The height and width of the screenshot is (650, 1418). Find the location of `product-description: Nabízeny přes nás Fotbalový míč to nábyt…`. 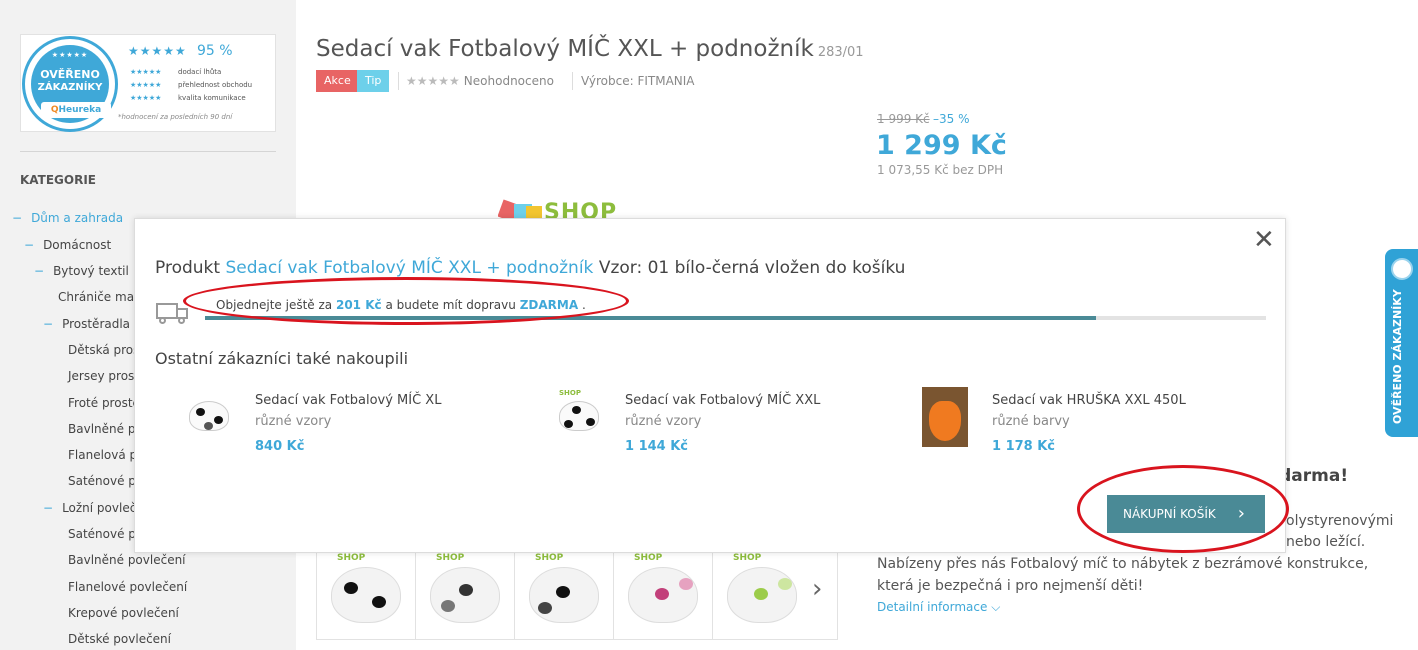

product-description: Nabízeny přes nás Fotbalový míč to nábyt… is located at coordinates (1123, 575).